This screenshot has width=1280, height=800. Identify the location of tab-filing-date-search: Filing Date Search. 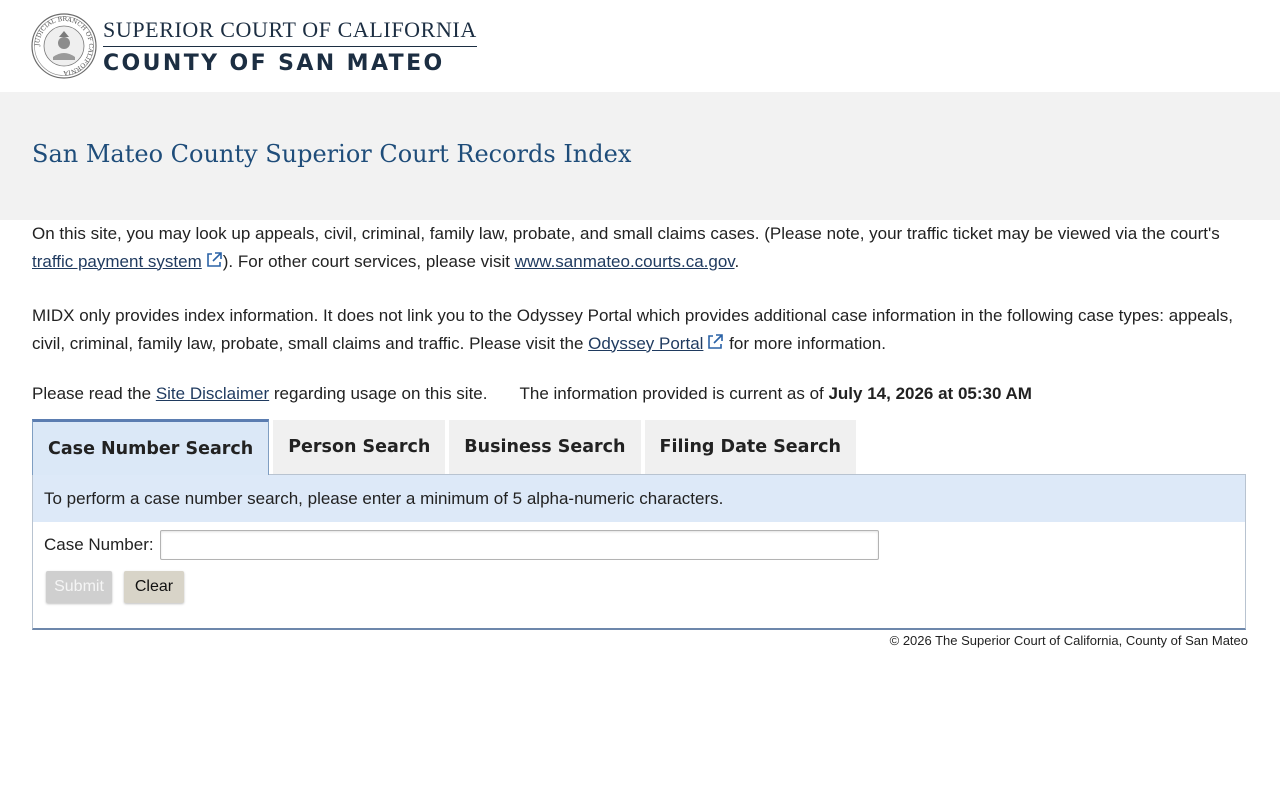
(750, 447).